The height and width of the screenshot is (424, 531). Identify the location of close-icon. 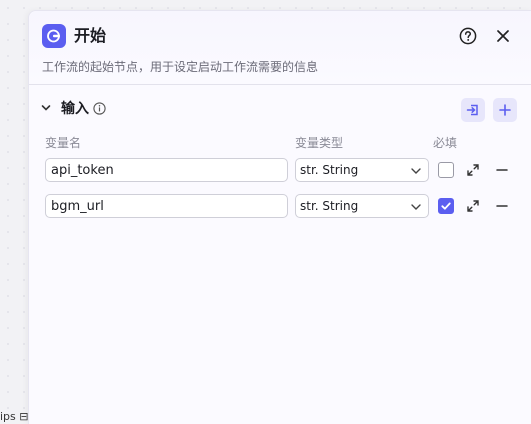
(503, 36).